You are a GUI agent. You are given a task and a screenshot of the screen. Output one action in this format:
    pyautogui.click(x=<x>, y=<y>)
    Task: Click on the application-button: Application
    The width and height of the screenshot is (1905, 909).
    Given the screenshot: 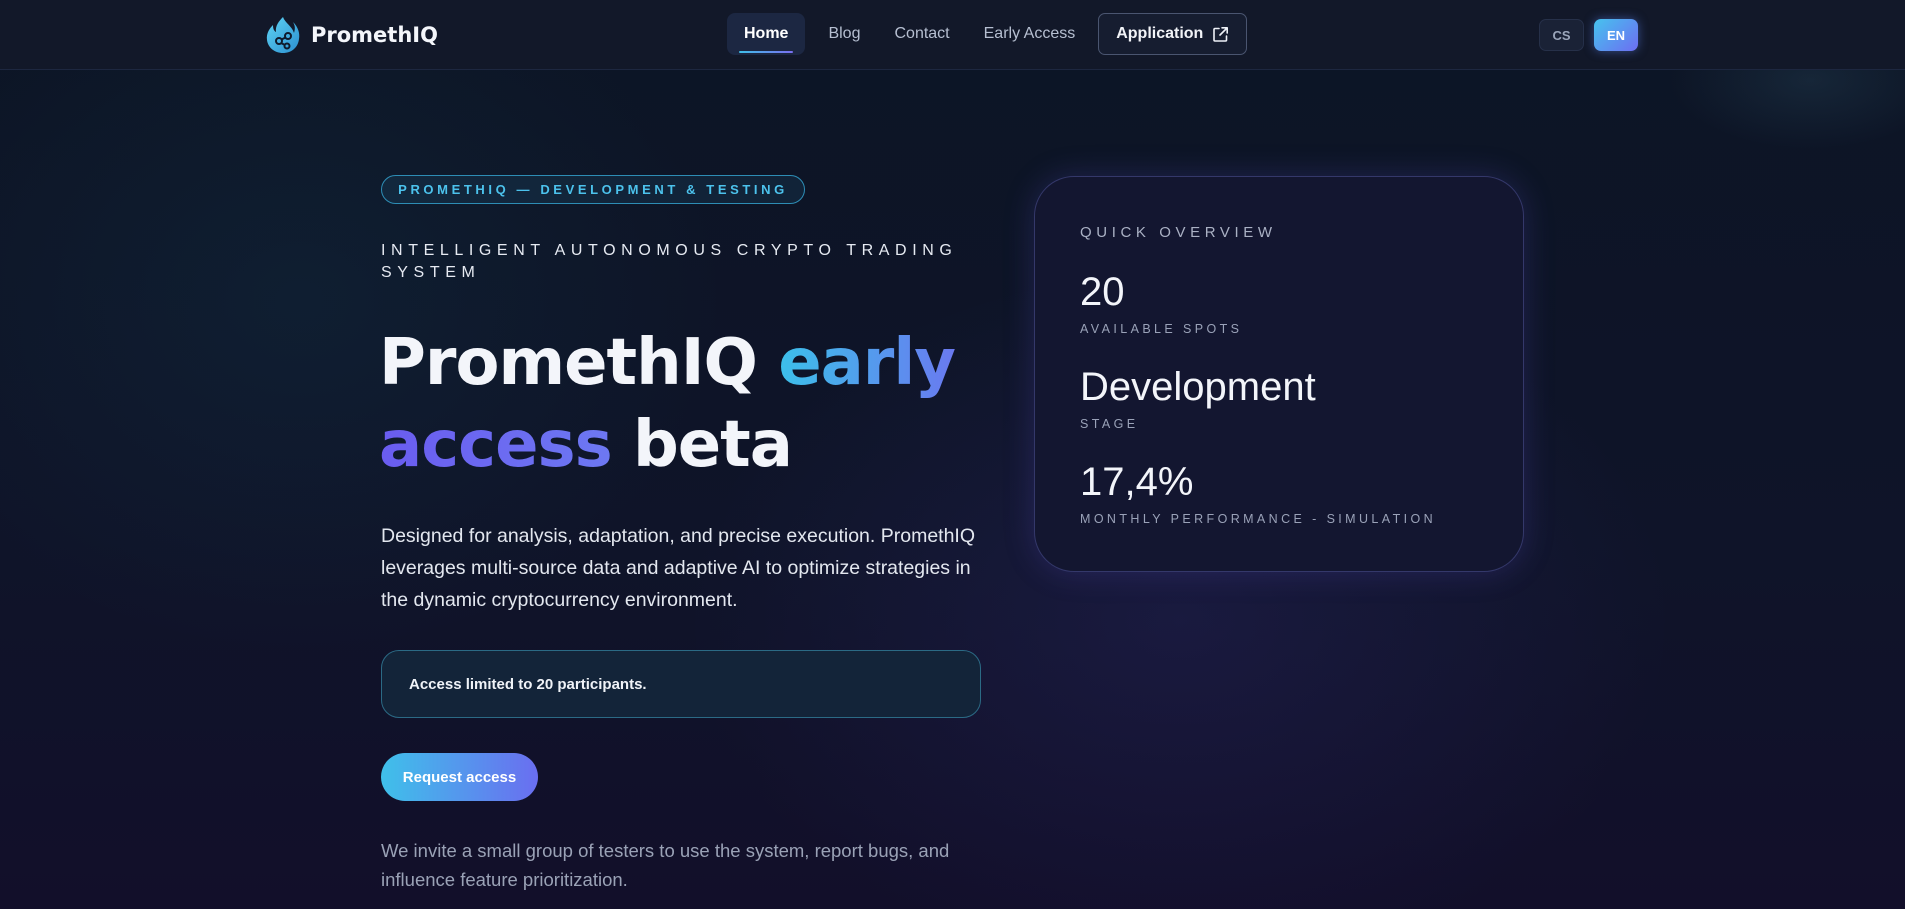 What is the action you would take?
    pyautogui.click(x=1173, y=34)
    